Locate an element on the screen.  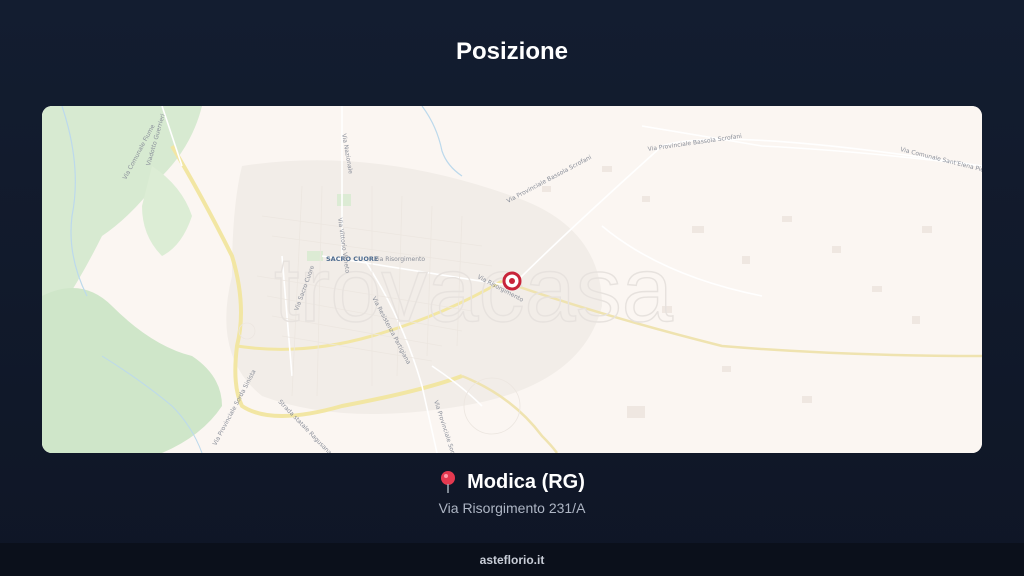
footer-brand: asteflorio.it is located at coordinates (512, 560).